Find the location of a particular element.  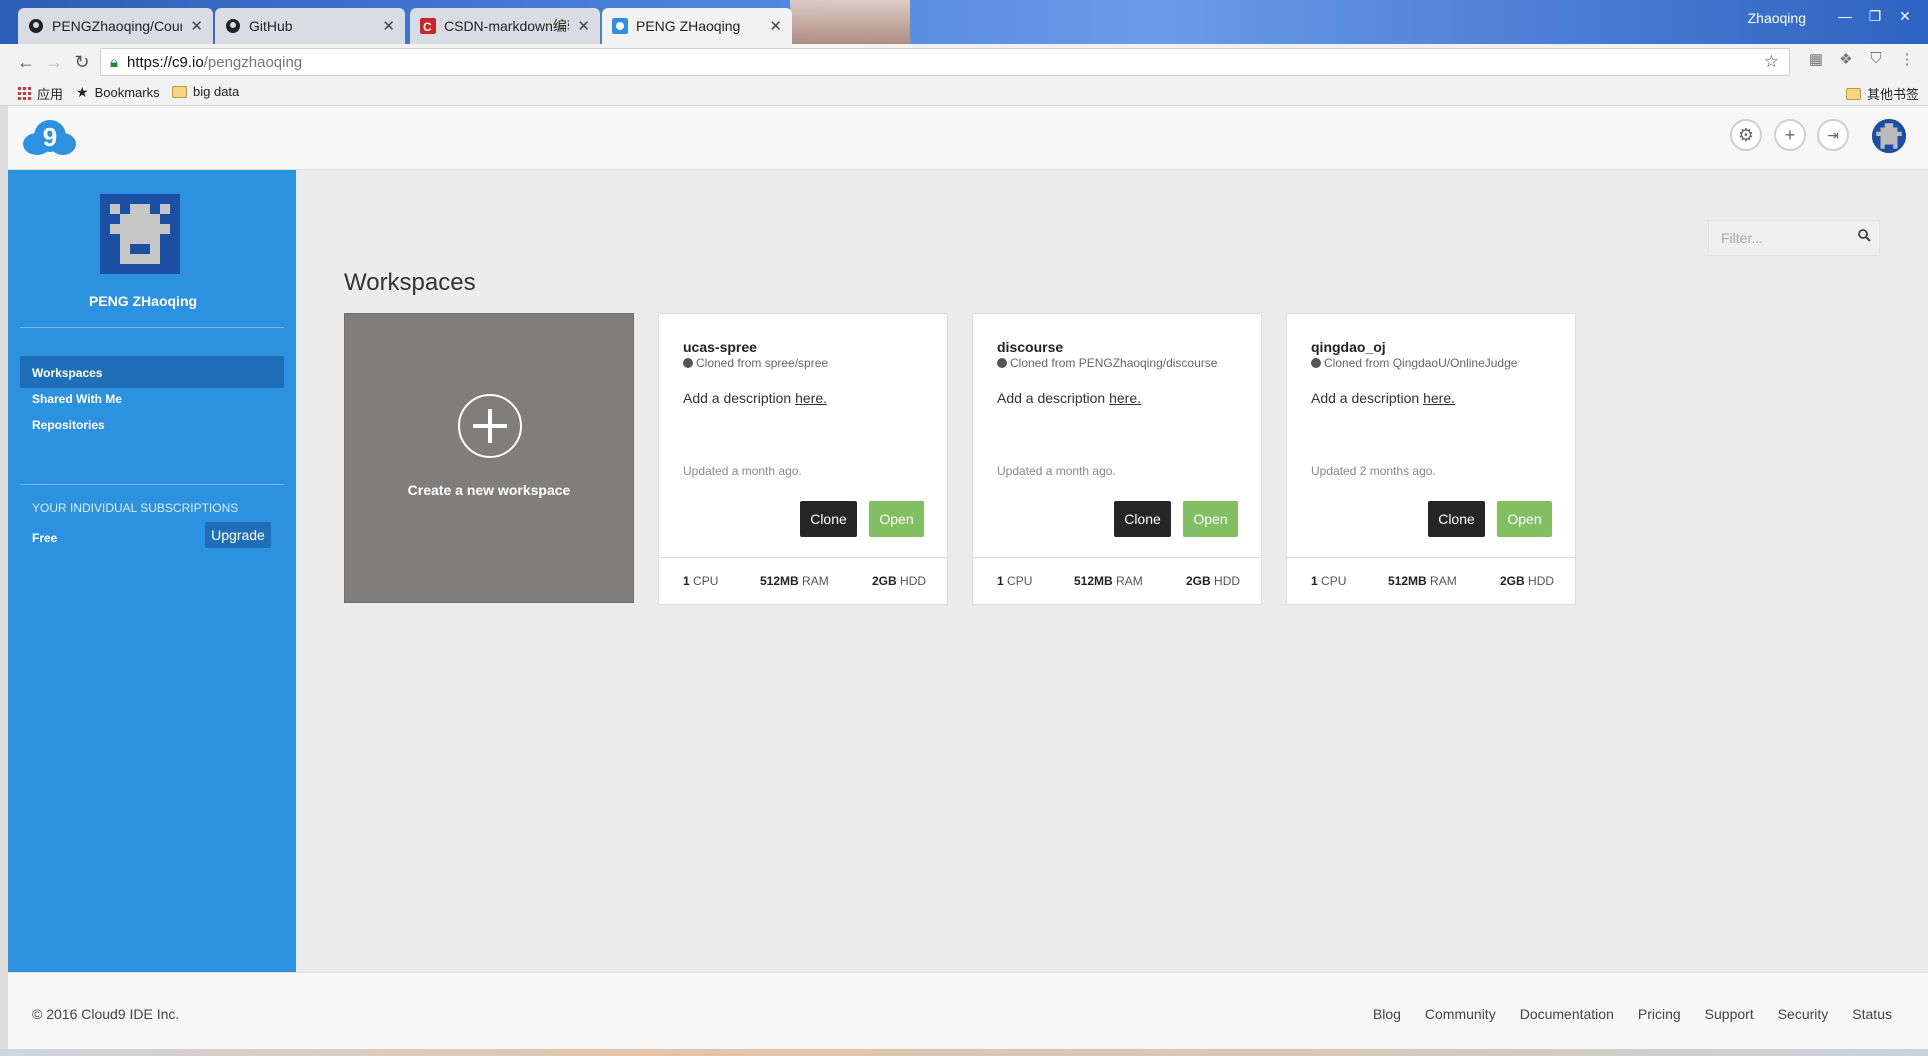

svg-text: C is located at coordinates (427, 27).